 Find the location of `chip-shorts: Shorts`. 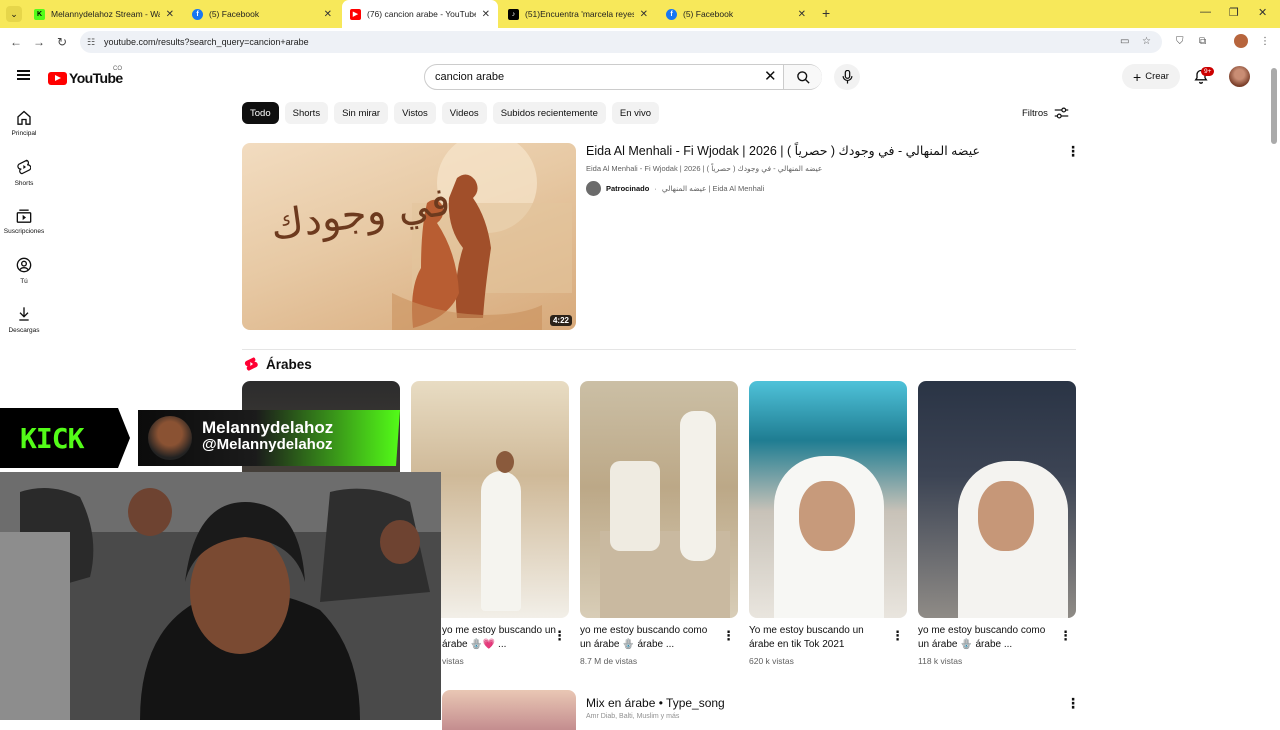

chip-shorts: Shorts is located at coordinates (306, 113).